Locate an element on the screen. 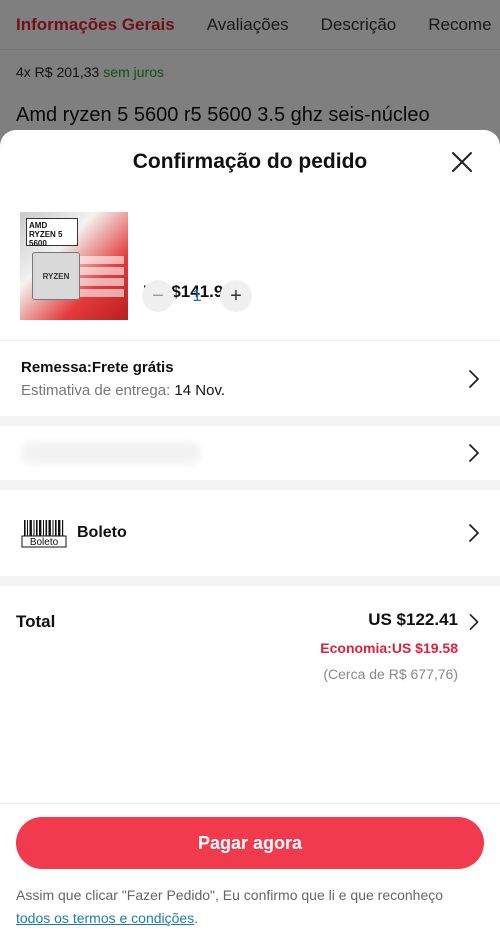 The image size is (500, 935). terms-end: . is located at coordinates (196, 918).